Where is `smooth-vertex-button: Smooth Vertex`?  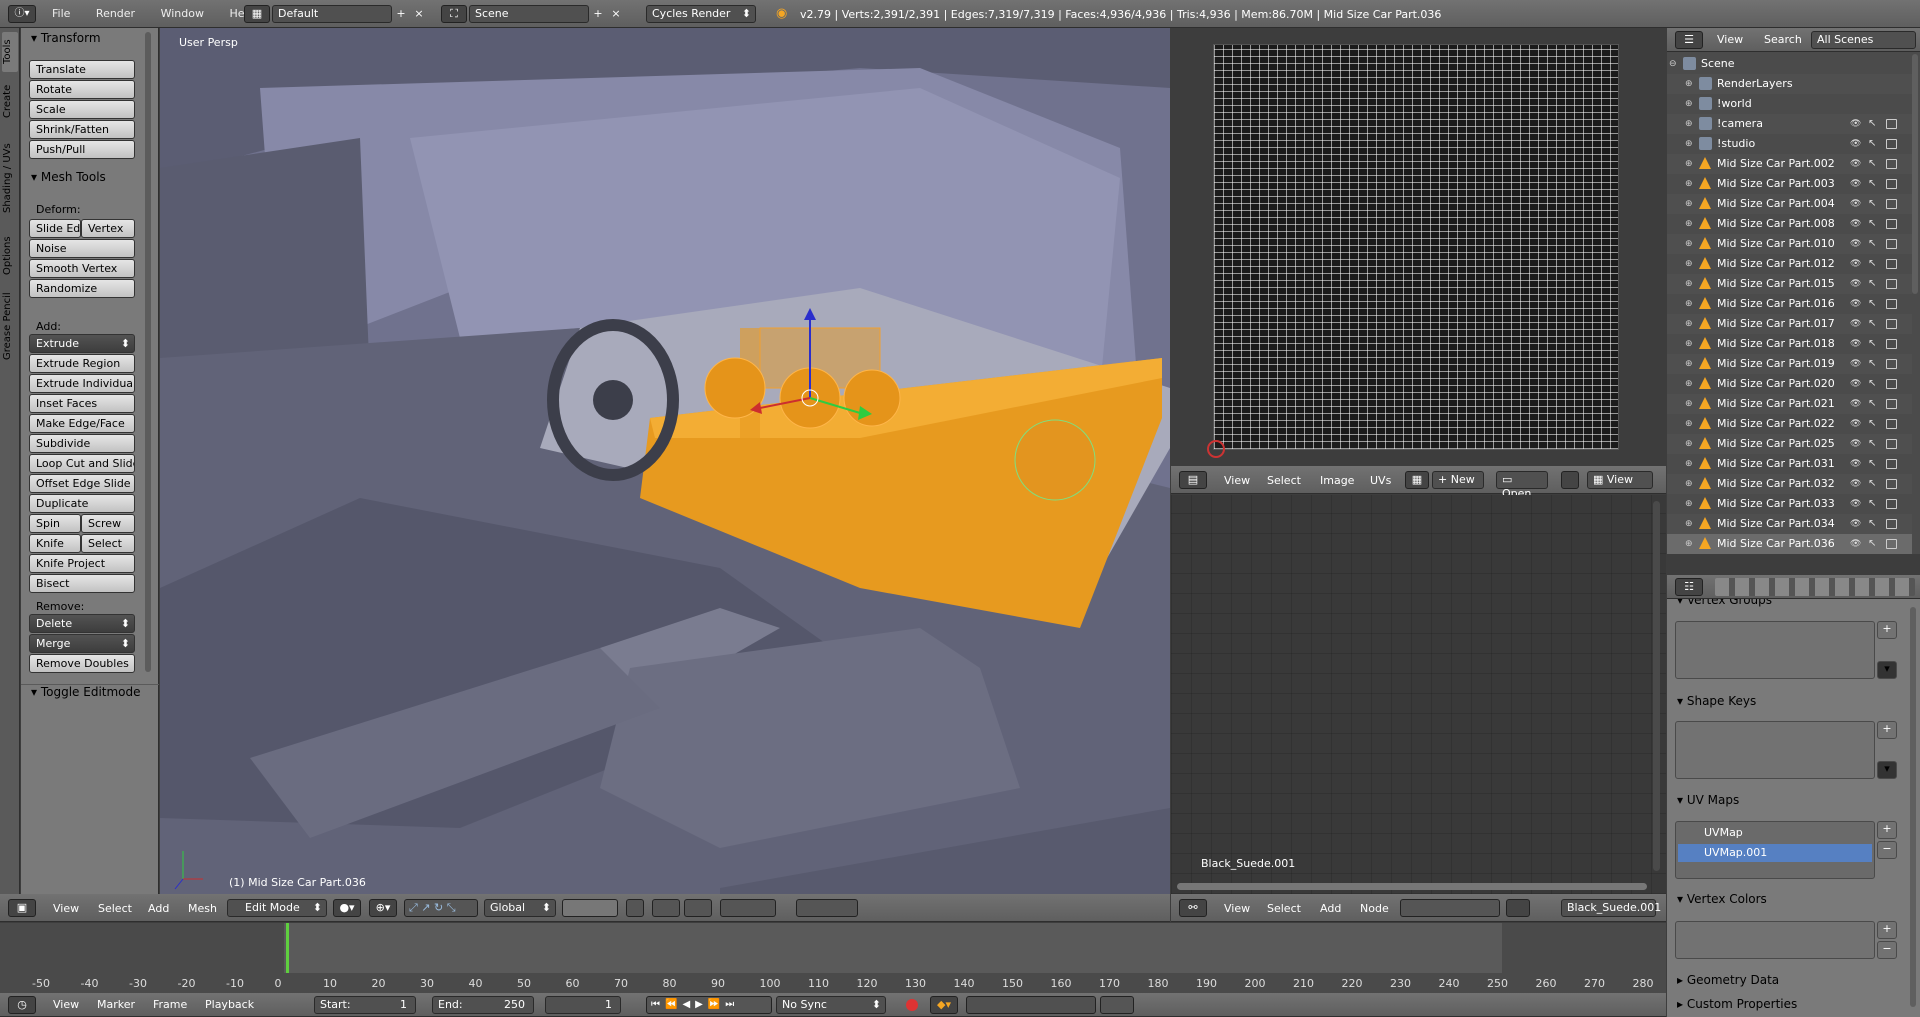 smooth-vertex-button: Smooth Vertex is located at coordinates (82, 268).